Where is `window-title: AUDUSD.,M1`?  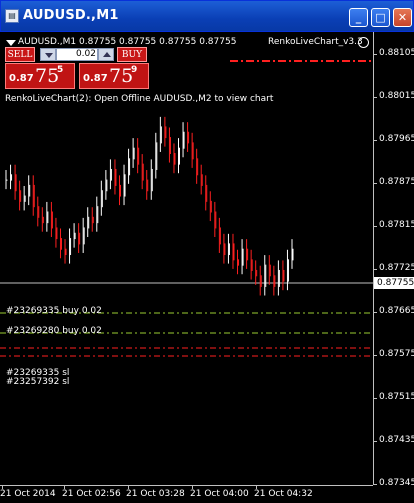 window-title: AUDUSD.,M1 is located at coordinates (71, 15).